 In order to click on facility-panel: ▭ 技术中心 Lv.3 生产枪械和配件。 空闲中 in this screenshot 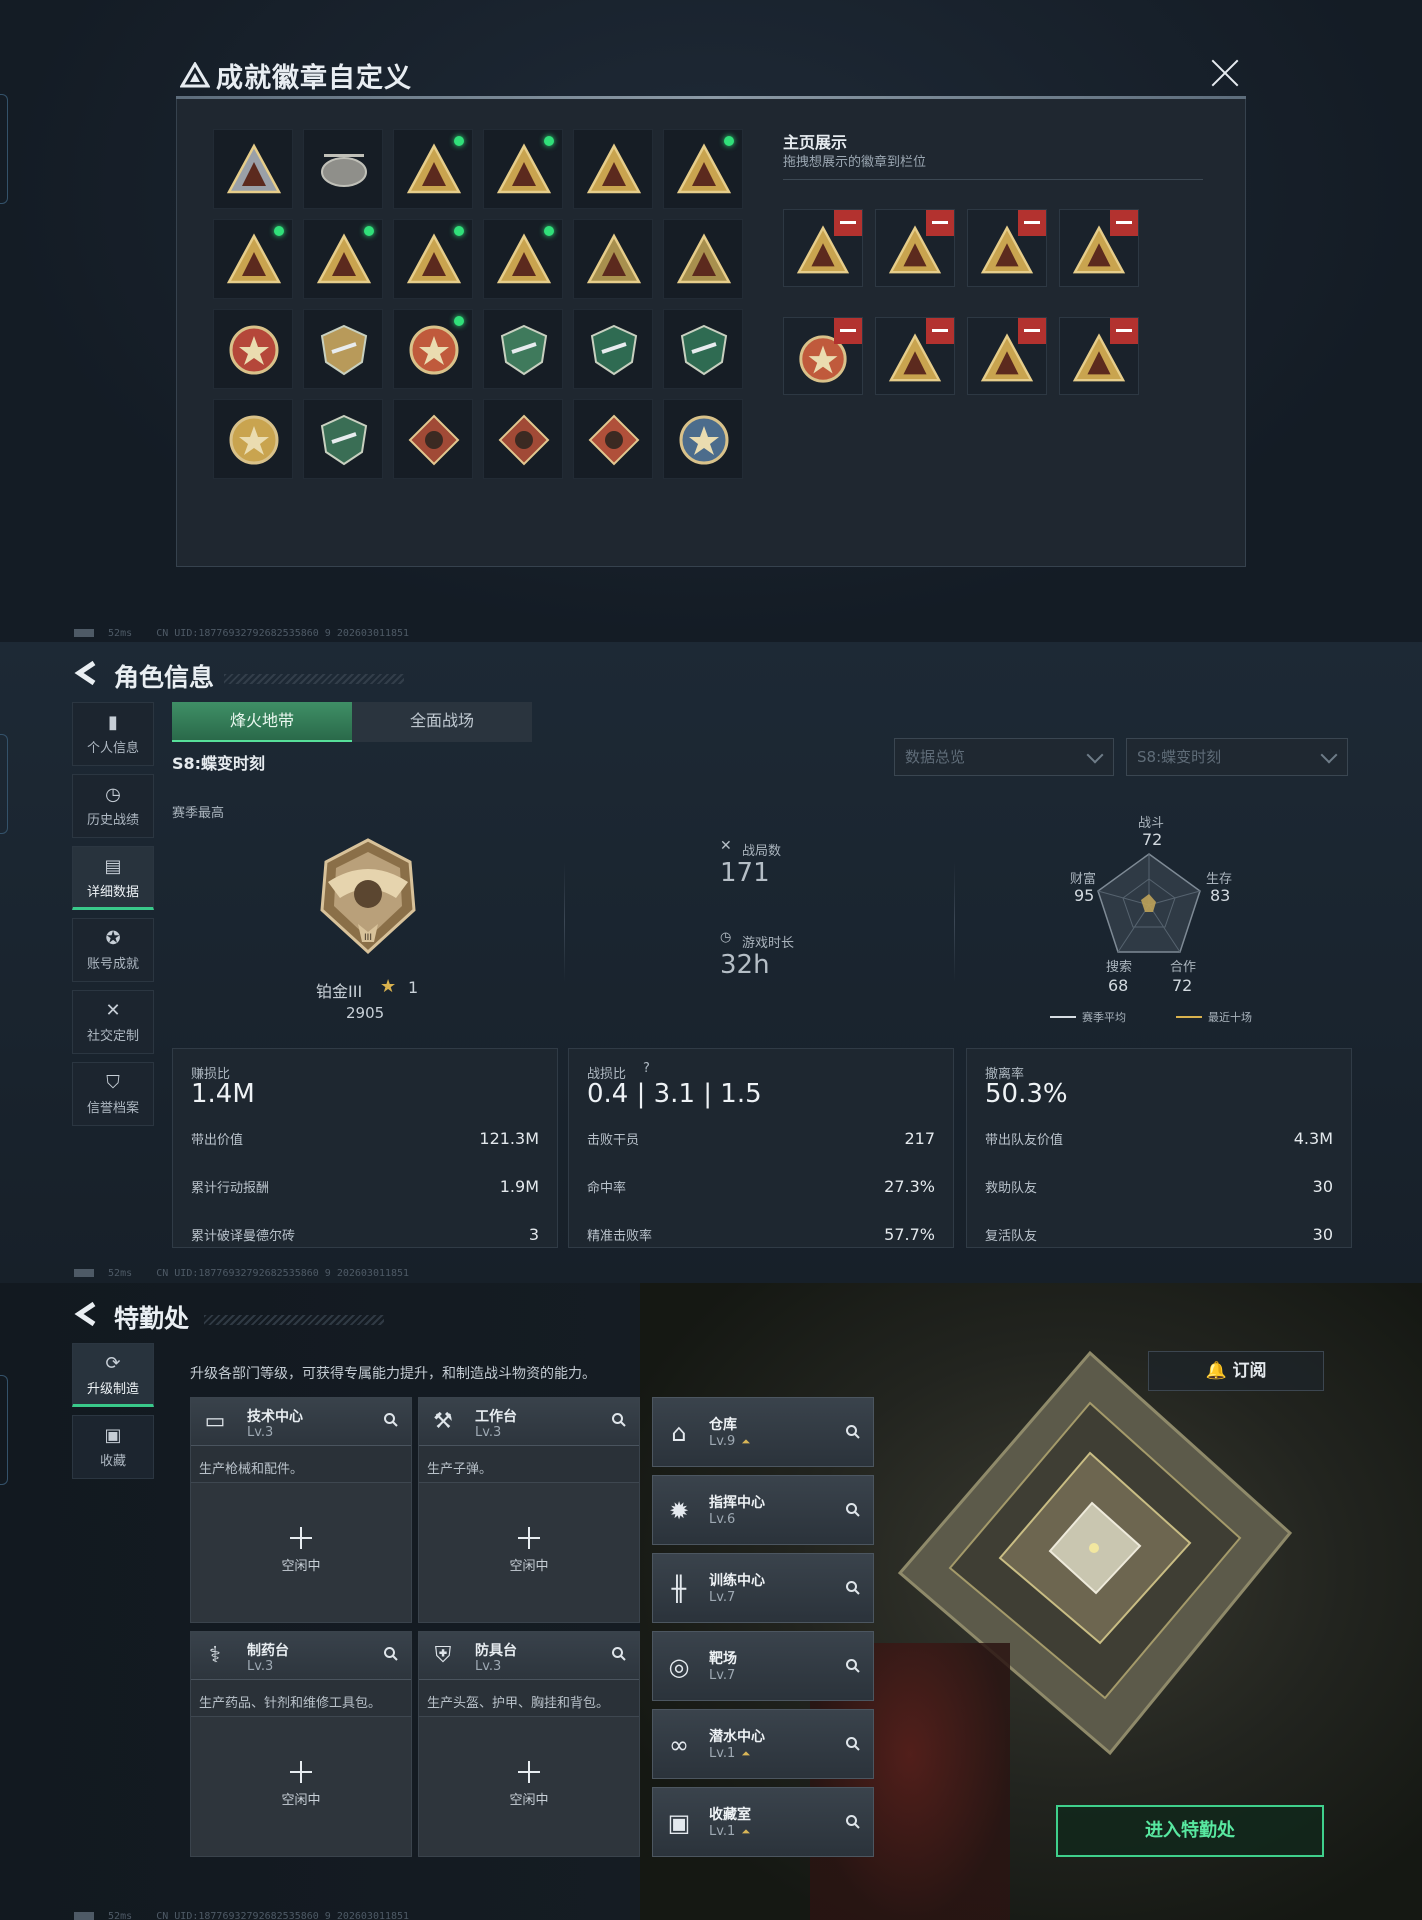, I will do `click(301, 1510)`.